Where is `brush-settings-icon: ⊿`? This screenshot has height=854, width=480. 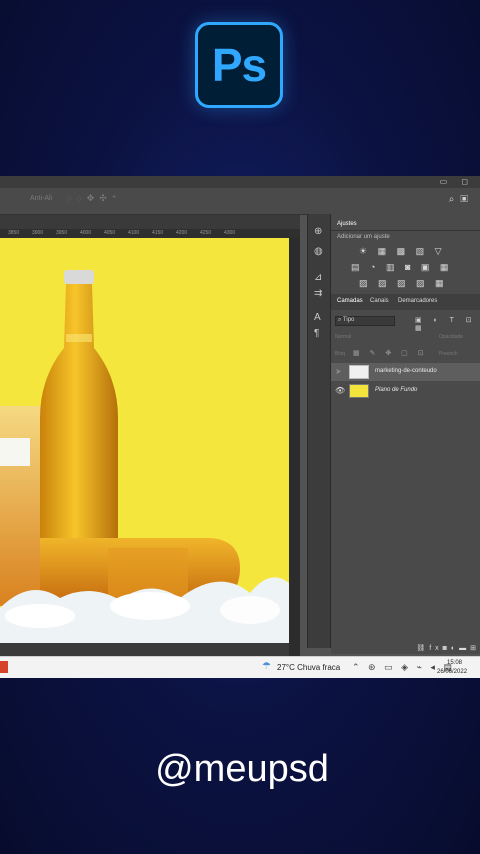
brush-settings-icon: ⊿ is located at coordinates (318, 277).